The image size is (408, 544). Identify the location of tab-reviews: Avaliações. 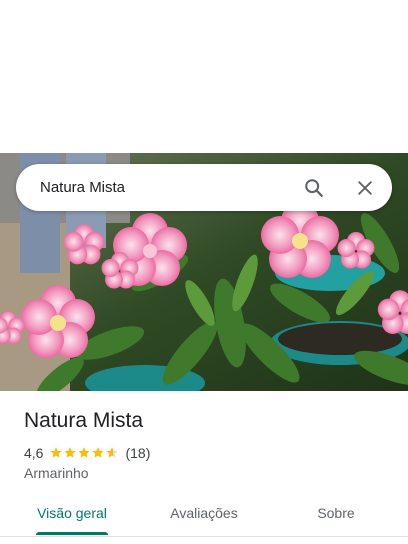
(204, 515).